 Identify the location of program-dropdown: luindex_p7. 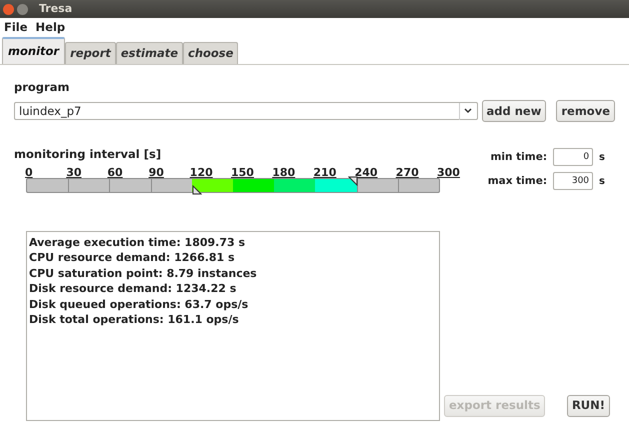
(246, 111).